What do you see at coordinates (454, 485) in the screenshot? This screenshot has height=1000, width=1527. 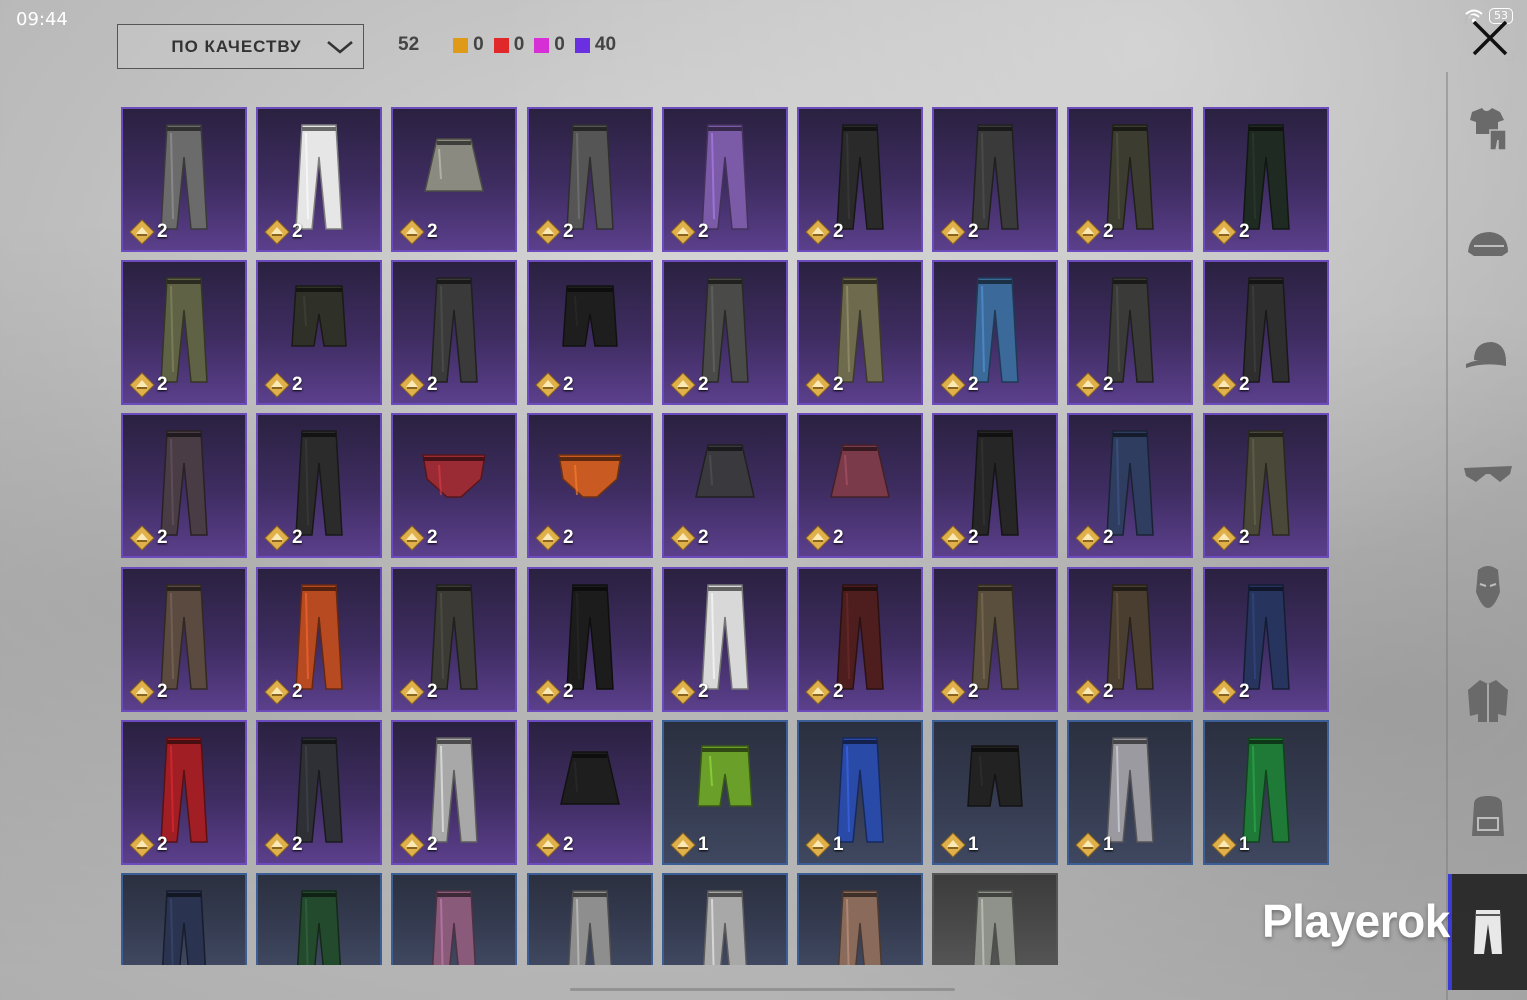 I see `inventory-item-21: 2` at bounding box center [454, 485].